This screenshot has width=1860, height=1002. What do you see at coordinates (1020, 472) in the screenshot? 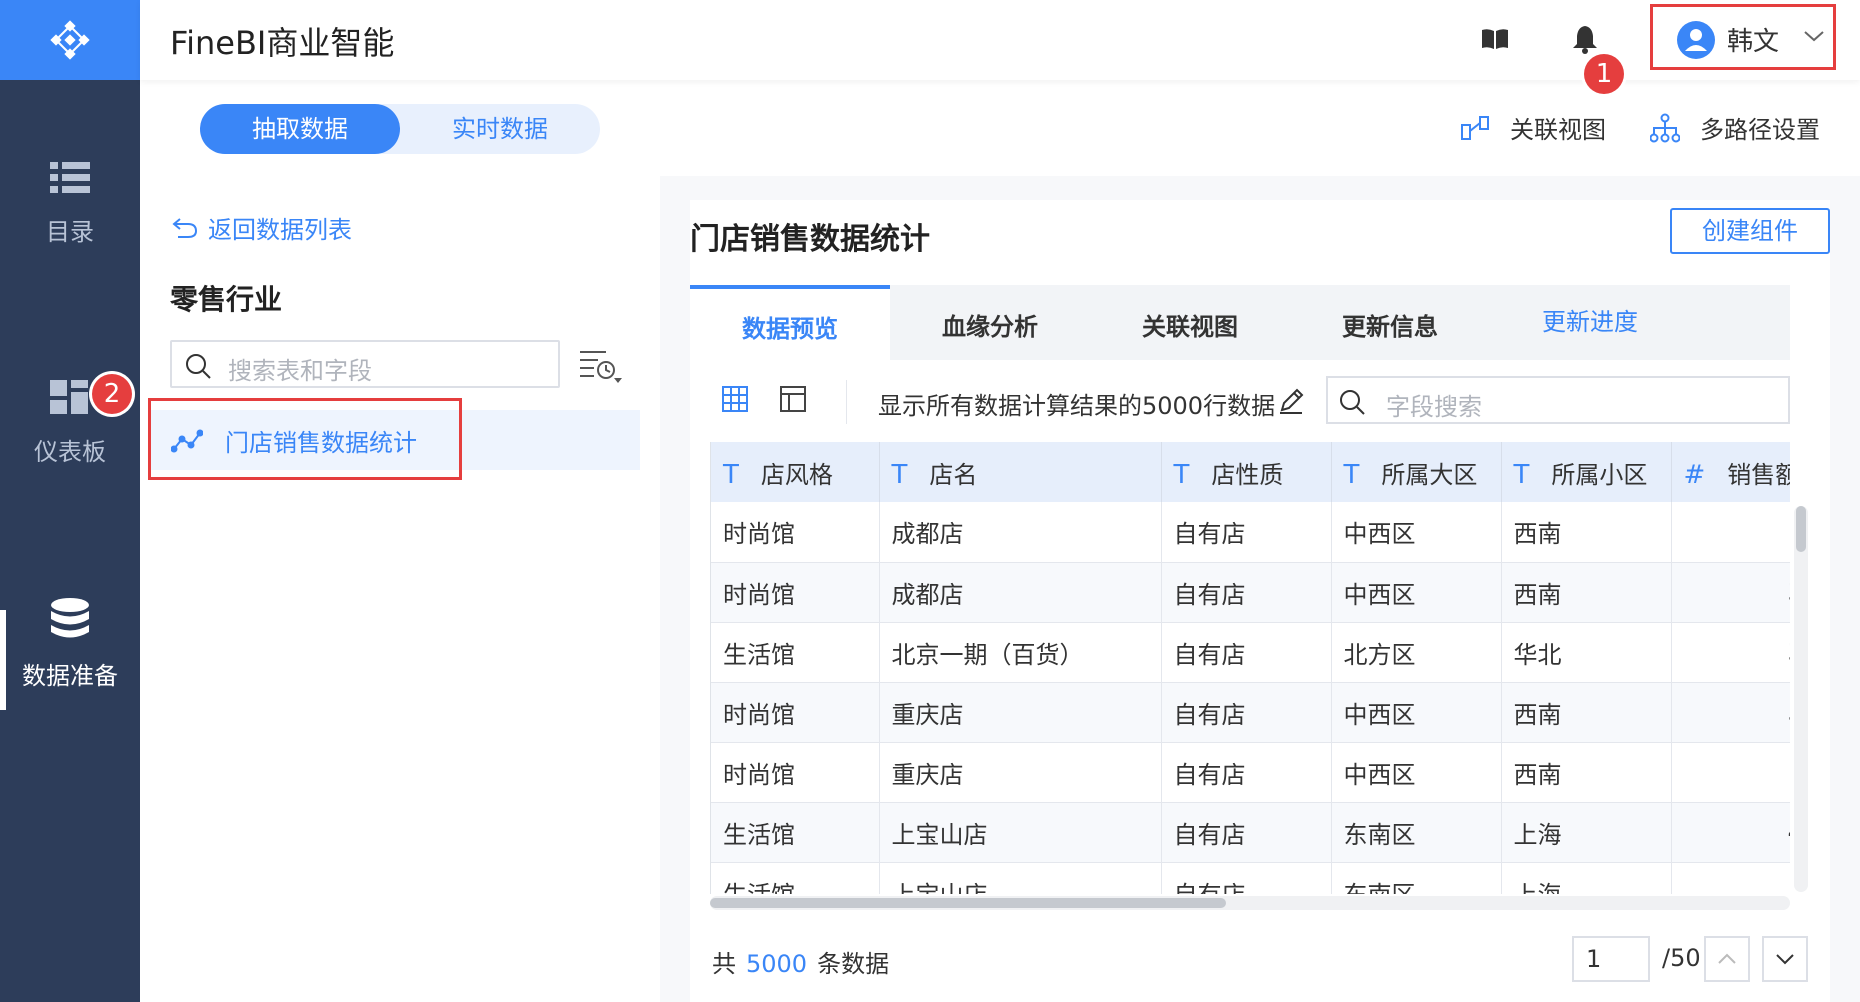
I see `column-header: T 店名` at bounding box center [1020, 472].